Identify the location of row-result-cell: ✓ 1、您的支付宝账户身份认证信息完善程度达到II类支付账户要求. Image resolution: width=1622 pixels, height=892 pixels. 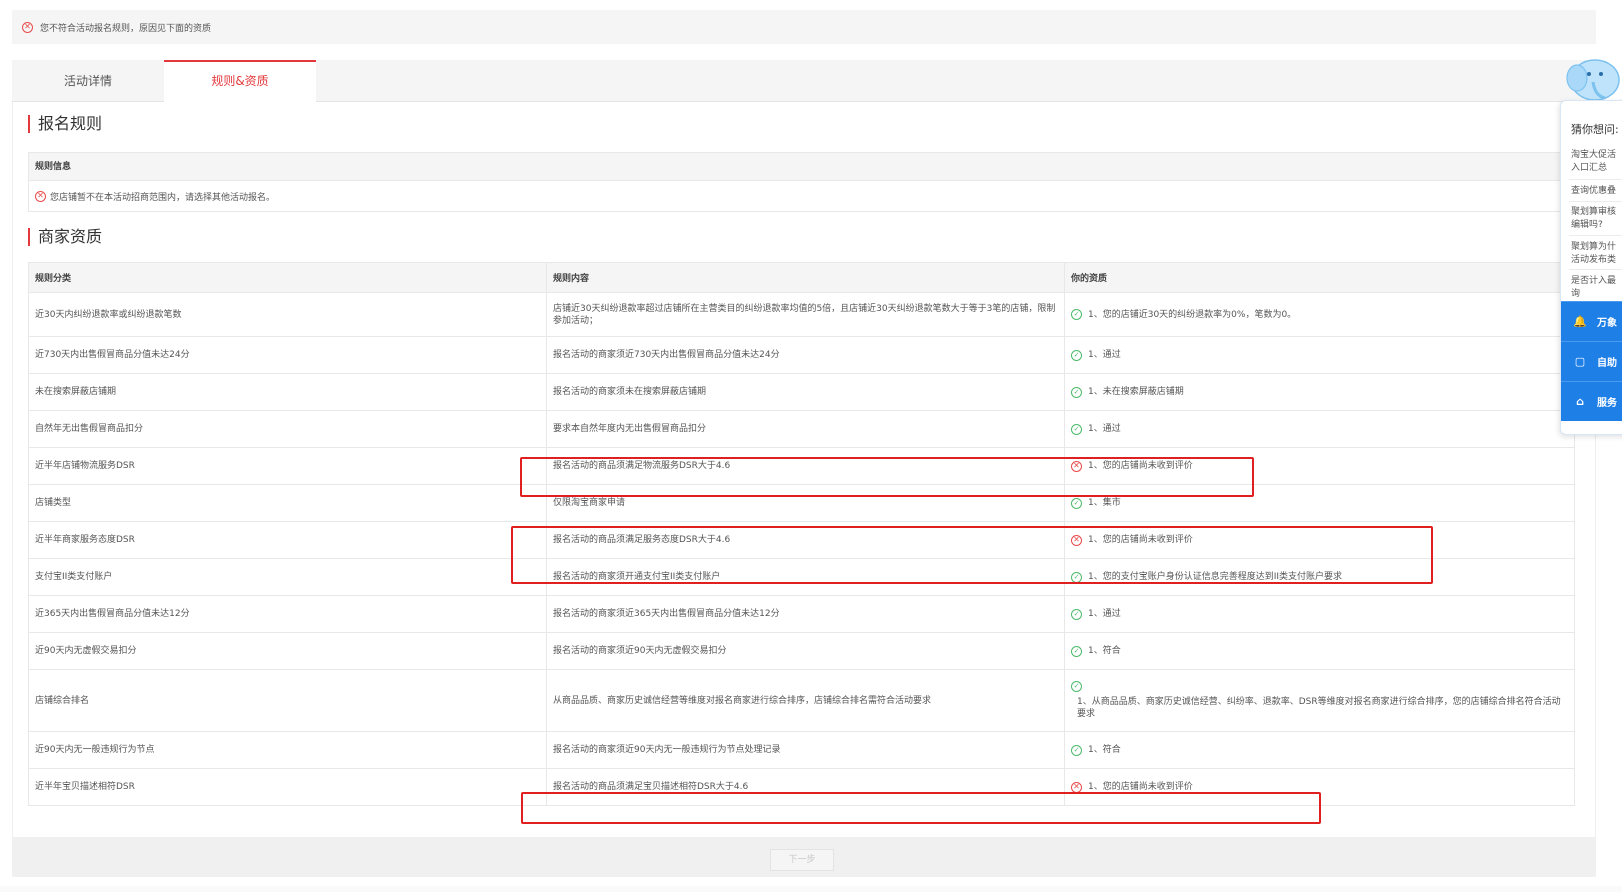
(1319, 577).